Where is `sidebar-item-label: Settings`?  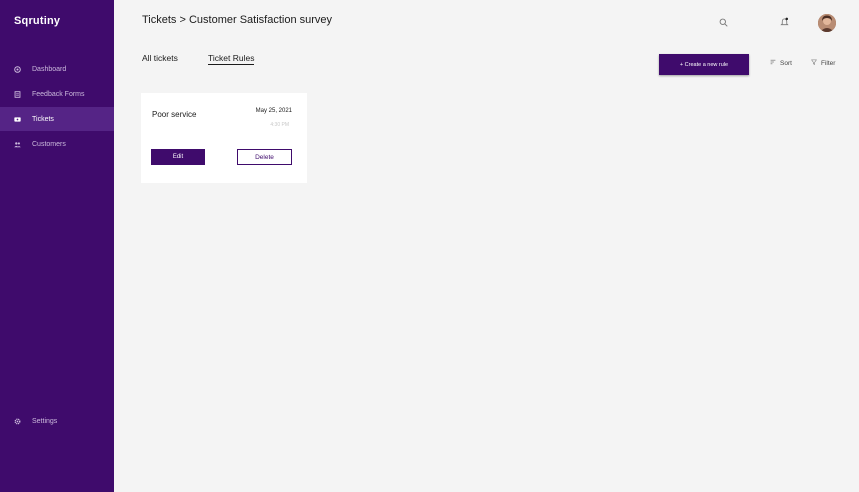 sidebar-item-label: Settings is located at coordinates (45, 421).